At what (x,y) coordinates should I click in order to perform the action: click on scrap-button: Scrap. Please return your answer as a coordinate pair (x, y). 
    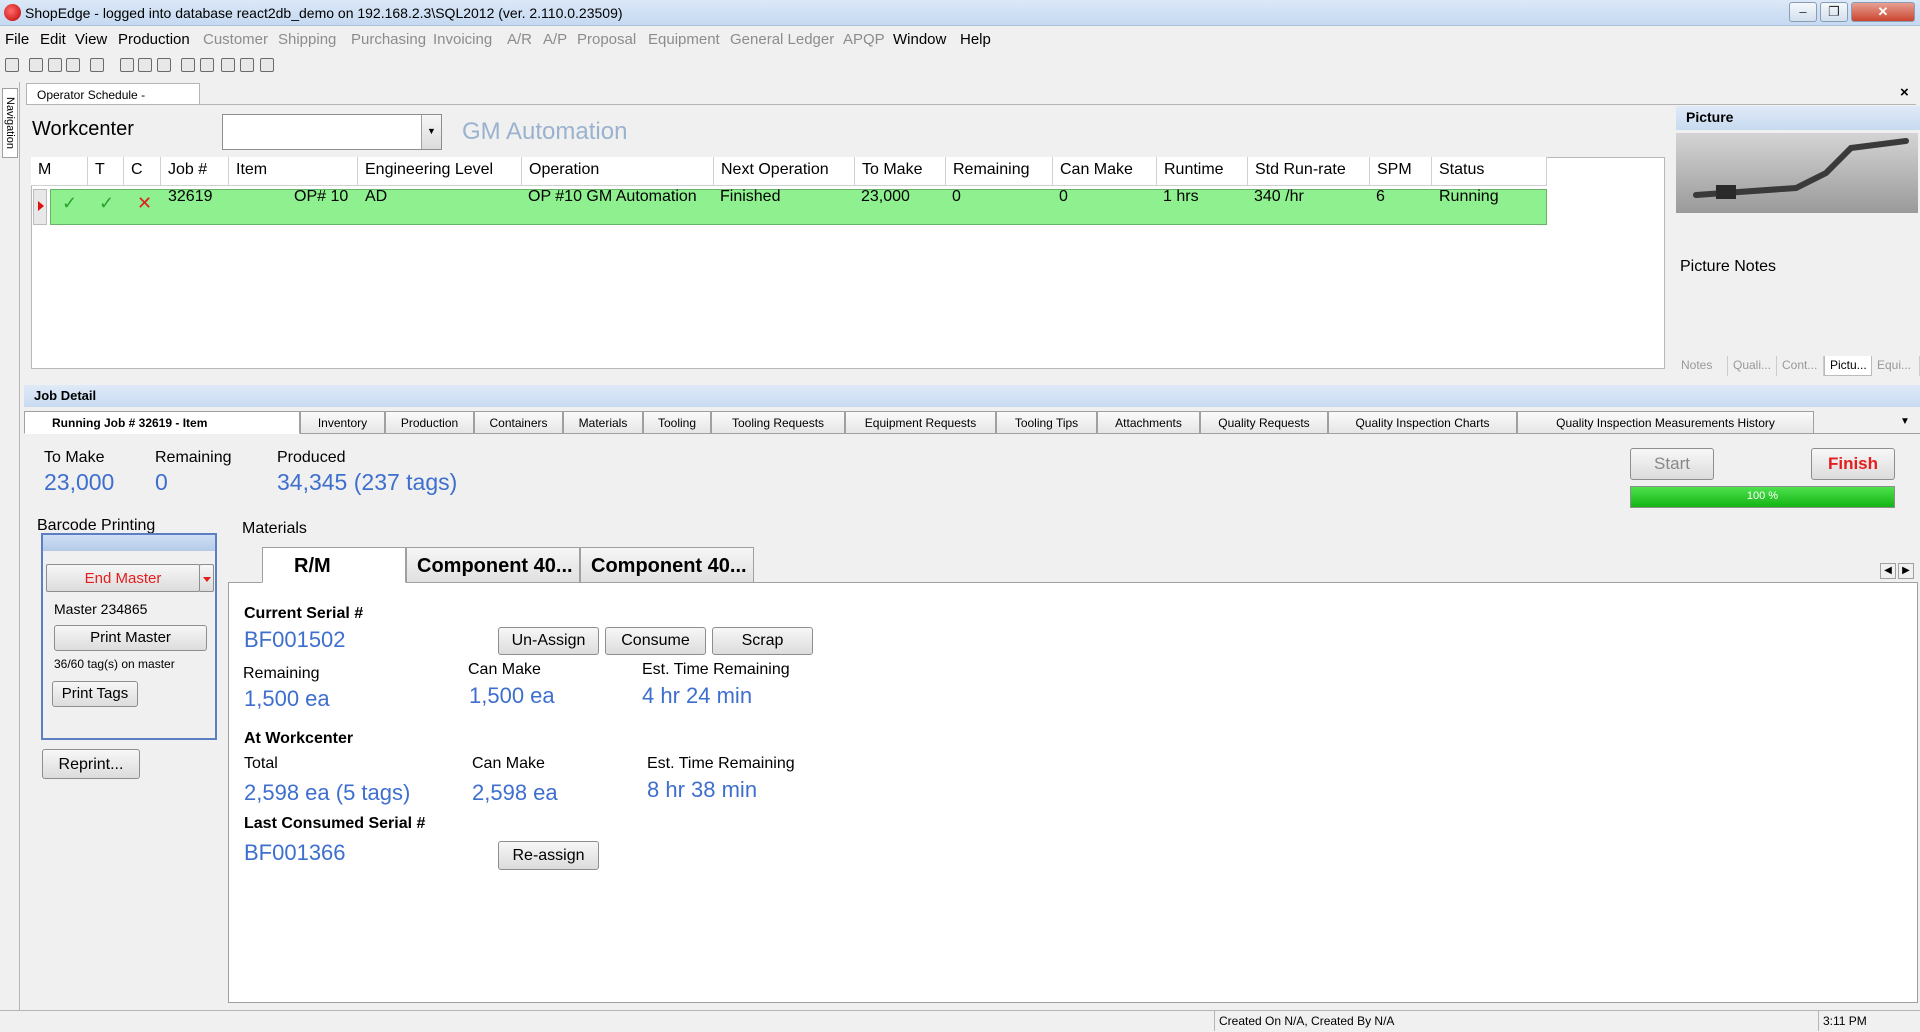
    Looking at the image, I should click on (762, 641).